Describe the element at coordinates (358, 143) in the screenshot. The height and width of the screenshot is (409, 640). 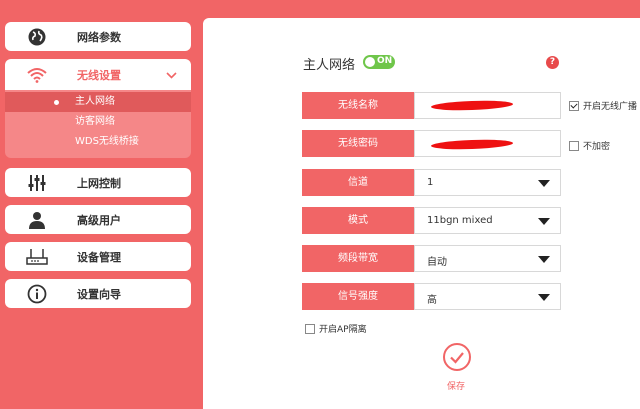
I see `password-label: 无线密码` at that location.